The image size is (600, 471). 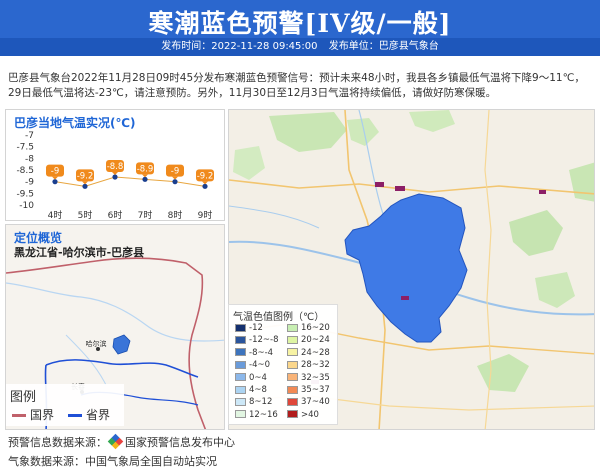 What do you see at coordinates (251, 390) in the screenshot?
I see `color-legend-item: 4~8` at bounding box center [251, 390].